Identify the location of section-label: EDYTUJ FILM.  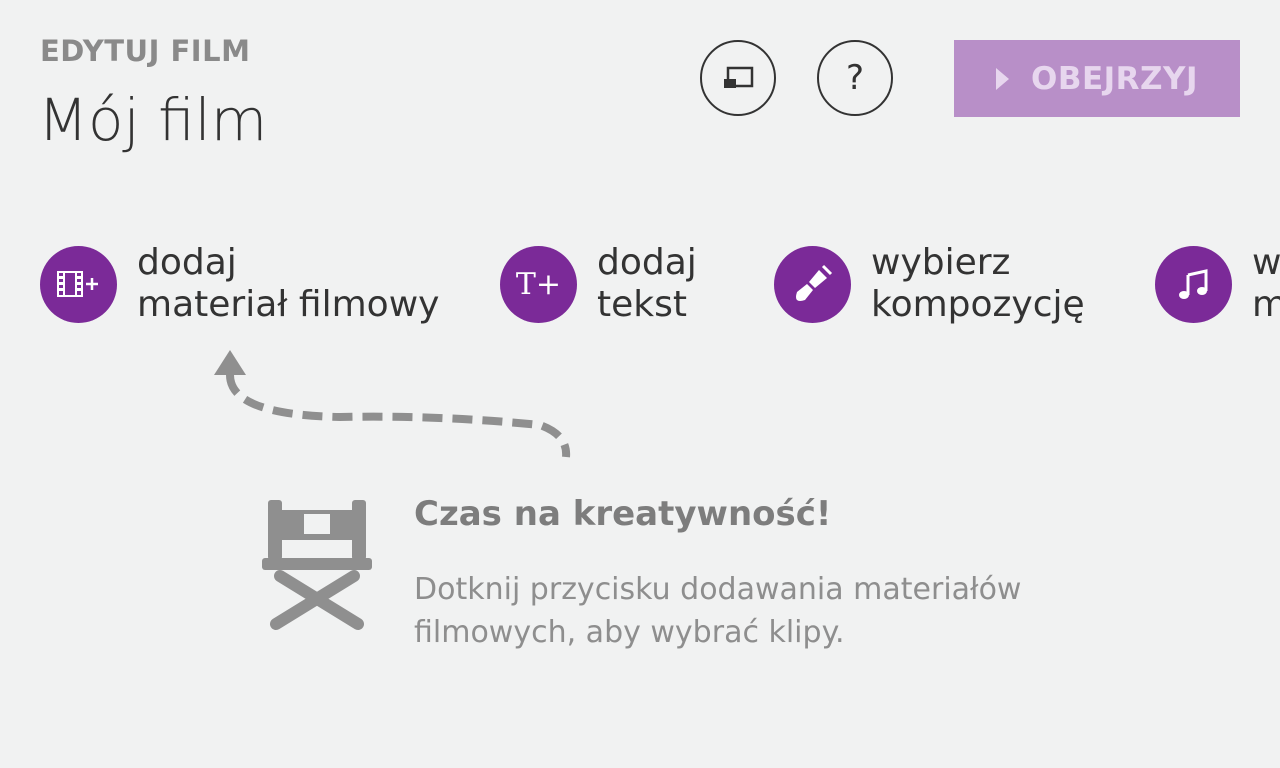
(145, 51).